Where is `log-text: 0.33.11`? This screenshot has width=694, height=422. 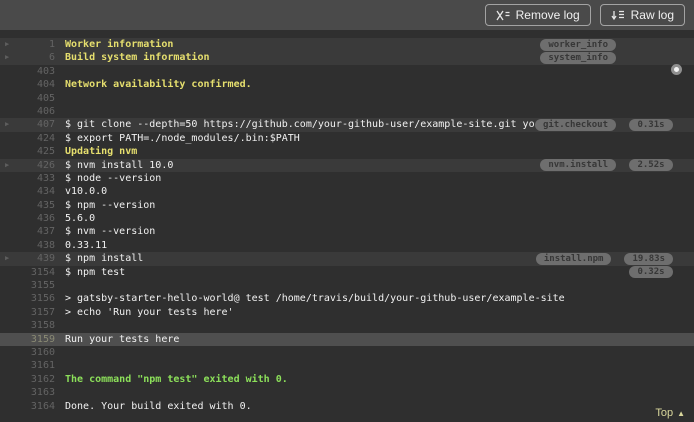
log-text: 0.33.11 is located at coordinates (86, 245).